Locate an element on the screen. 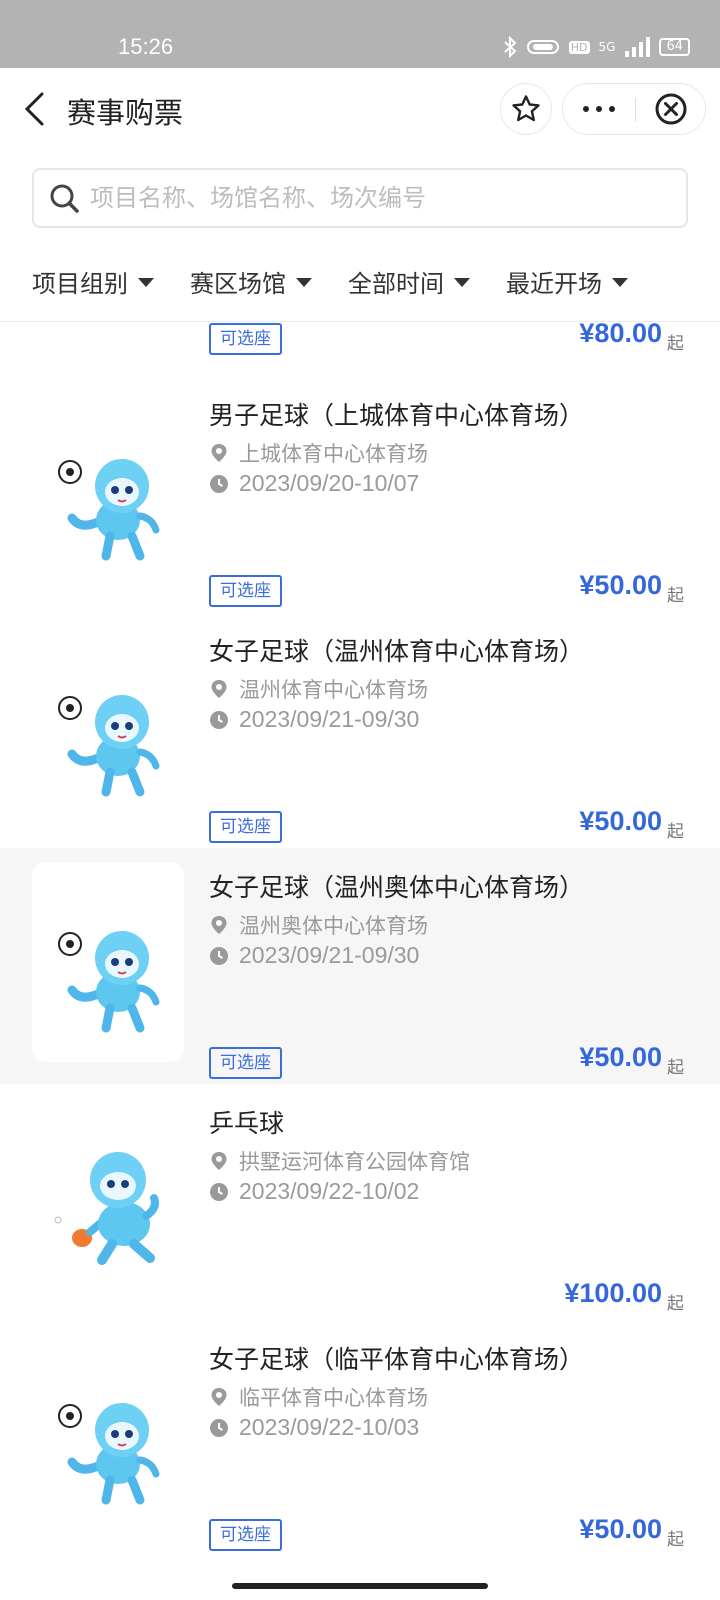 The height and width of the screenshot is (1600, 720). filter-label: 项目组别 is located at coordinates (80, 284).